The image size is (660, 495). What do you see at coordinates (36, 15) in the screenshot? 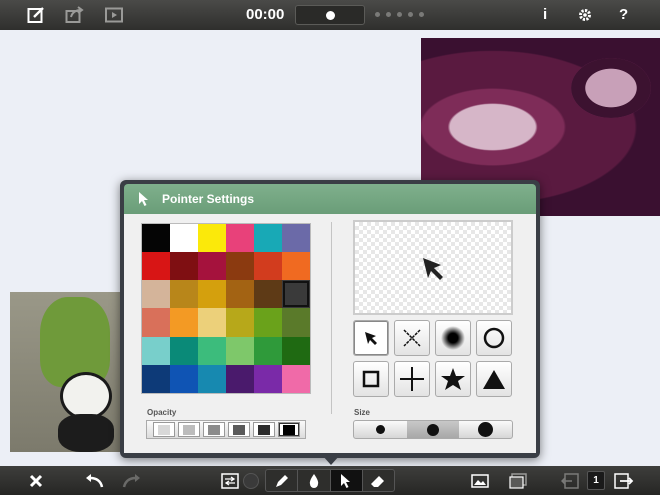
I see `edit-icon` at bounding box center [36, 15].